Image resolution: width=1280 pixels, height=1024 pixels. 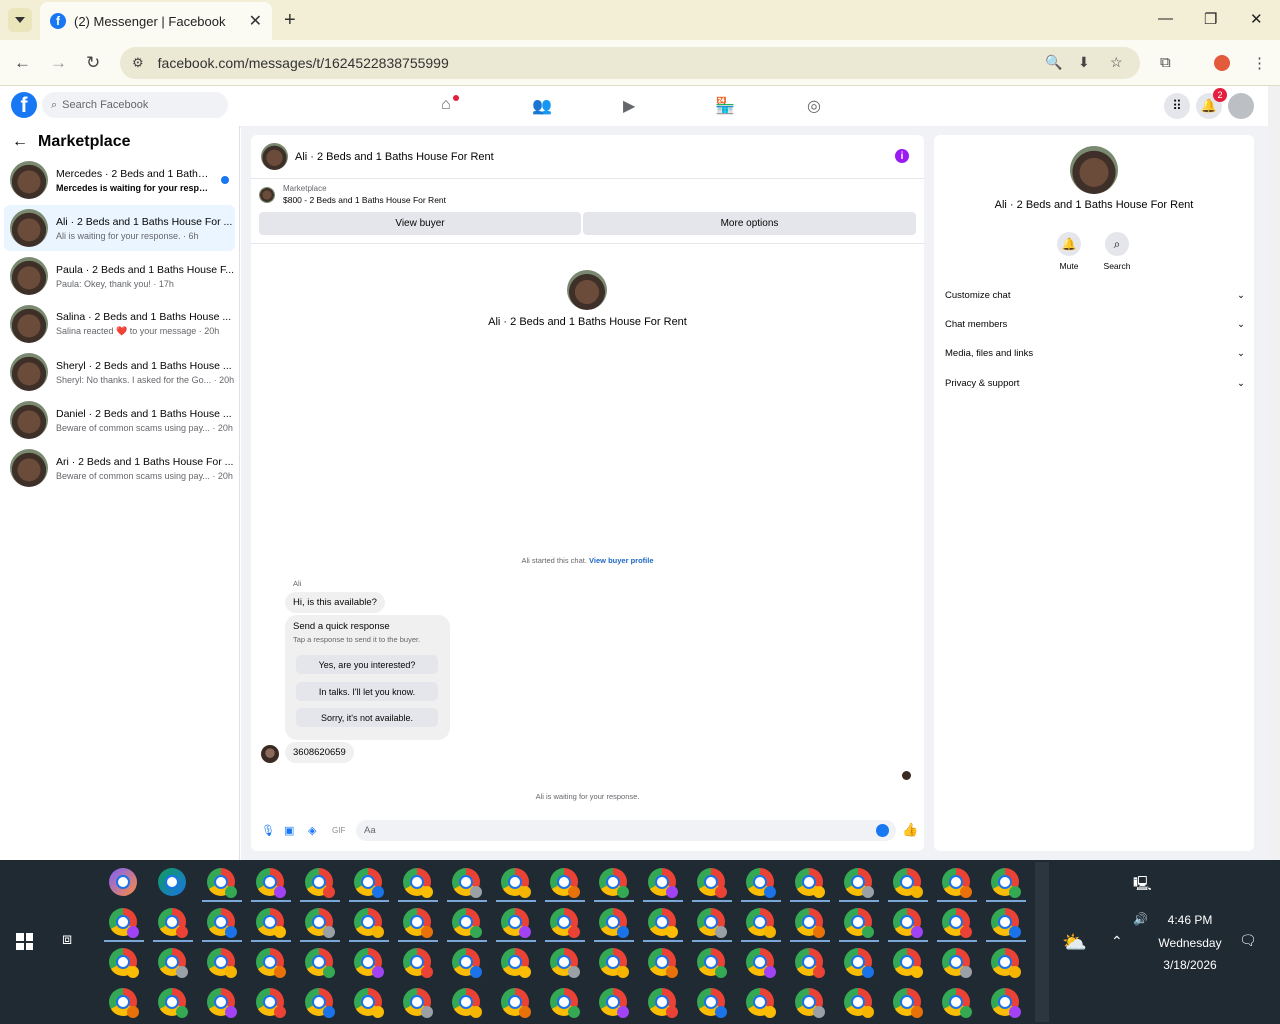 What do you see at coordinates (20, 142) in the screenshot?
I see `back-arrow-icon: ←` at bounding box center [20, 142].